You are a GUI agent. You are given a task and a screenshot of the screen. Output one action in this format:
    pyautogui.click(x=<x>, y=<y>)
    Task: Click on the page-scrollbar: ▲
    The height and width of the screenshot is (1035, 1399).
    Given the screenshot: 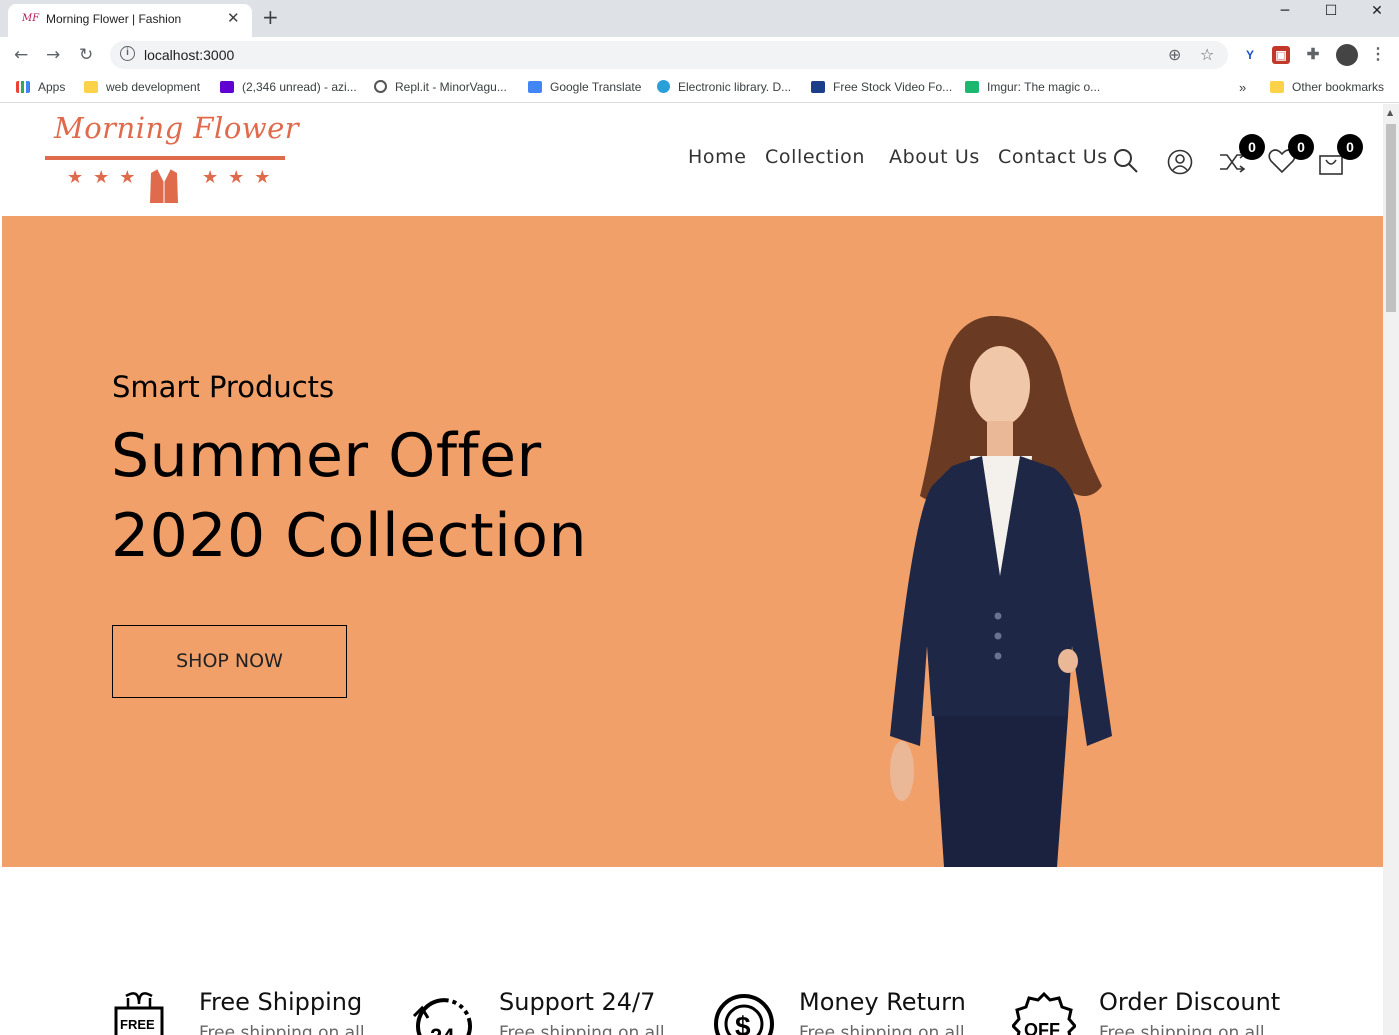 What is the action you would take?
    pyautogui.click(x=1391, y=569)
    